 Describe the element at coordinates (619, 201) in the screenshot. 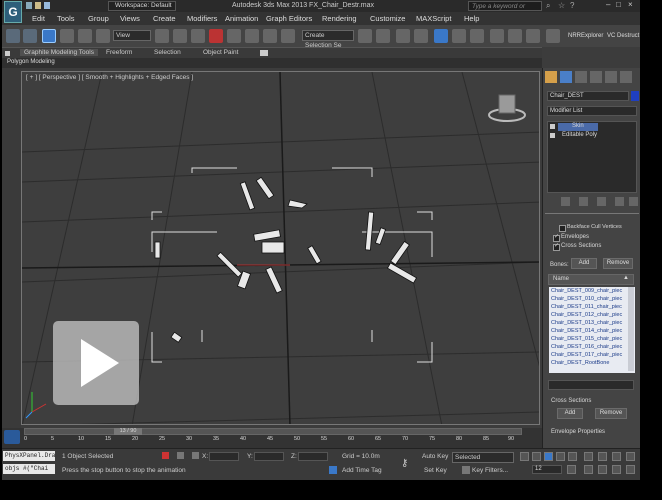

I see `remove-modifier-icon` at that location.